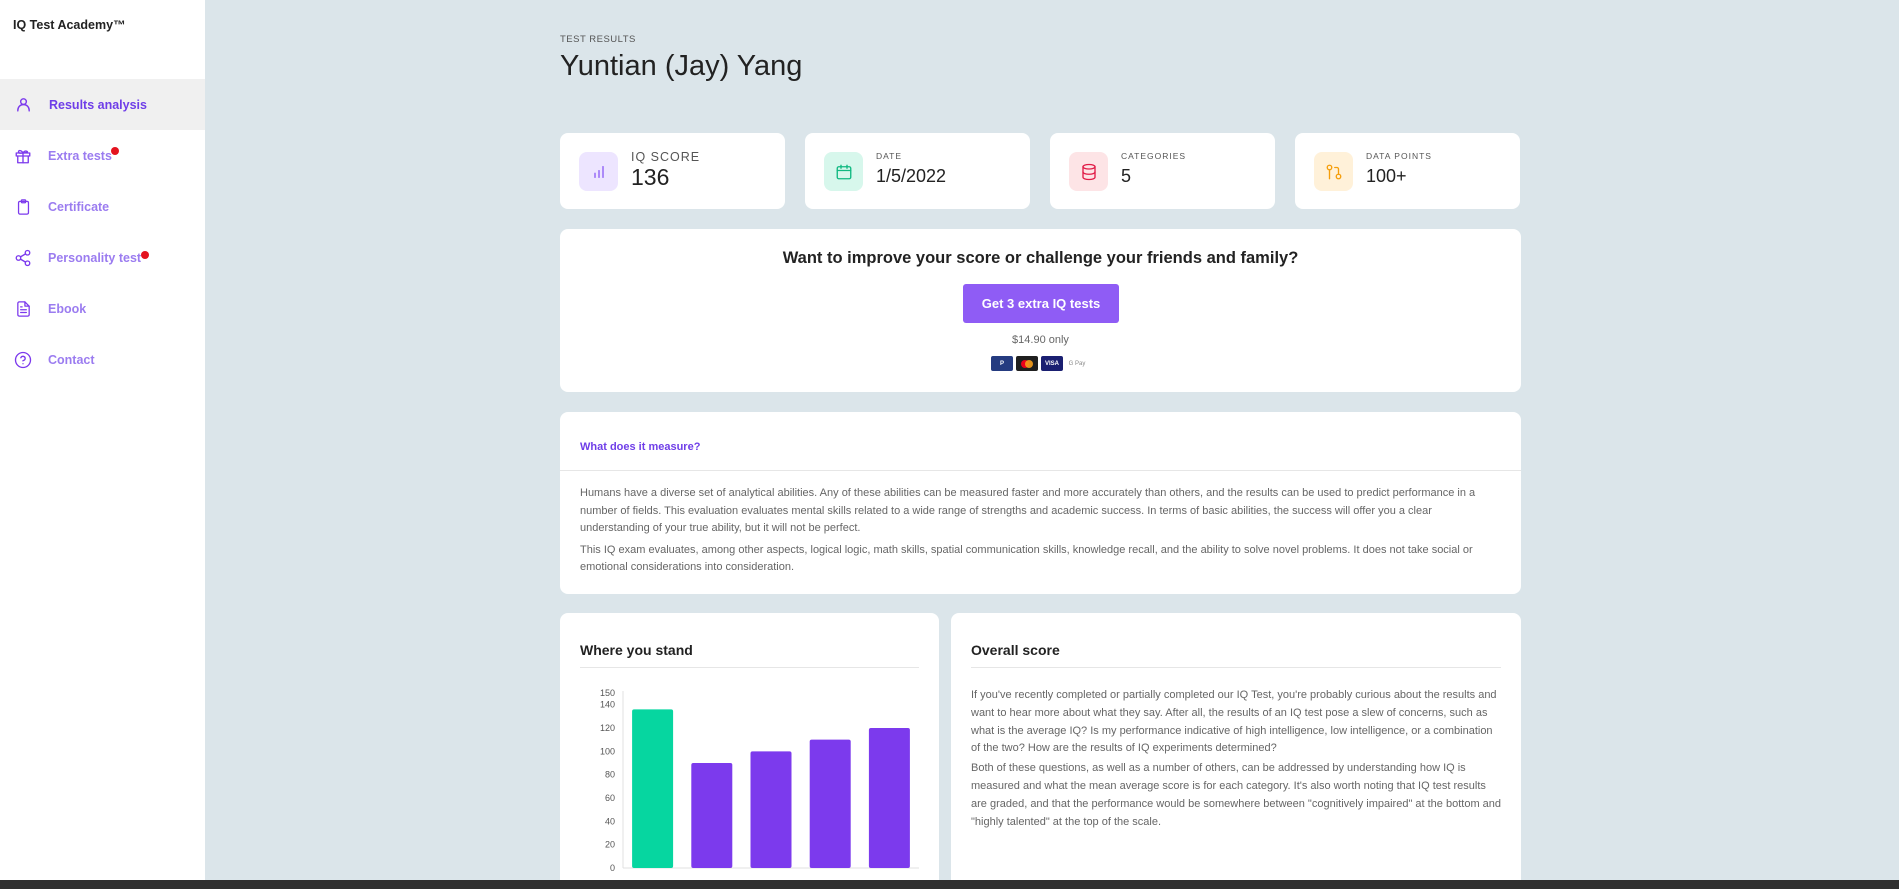  Describe the element at coordinates (23, 156) in the screenshot. I see `gift-icon` at that location.